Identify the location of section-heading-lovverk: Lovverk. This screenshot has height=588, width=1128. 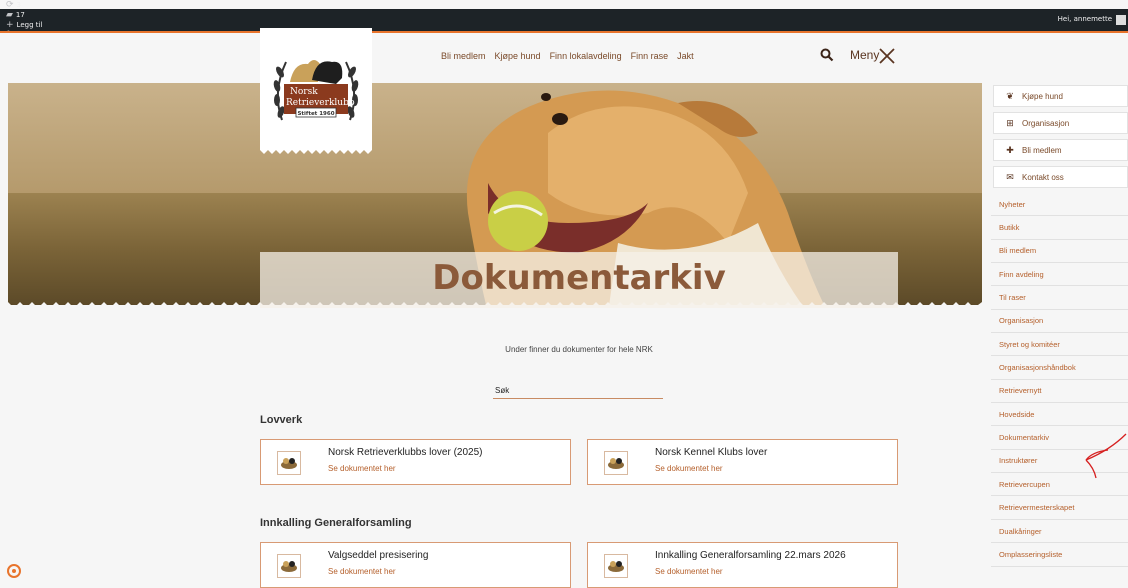
(281, 420).